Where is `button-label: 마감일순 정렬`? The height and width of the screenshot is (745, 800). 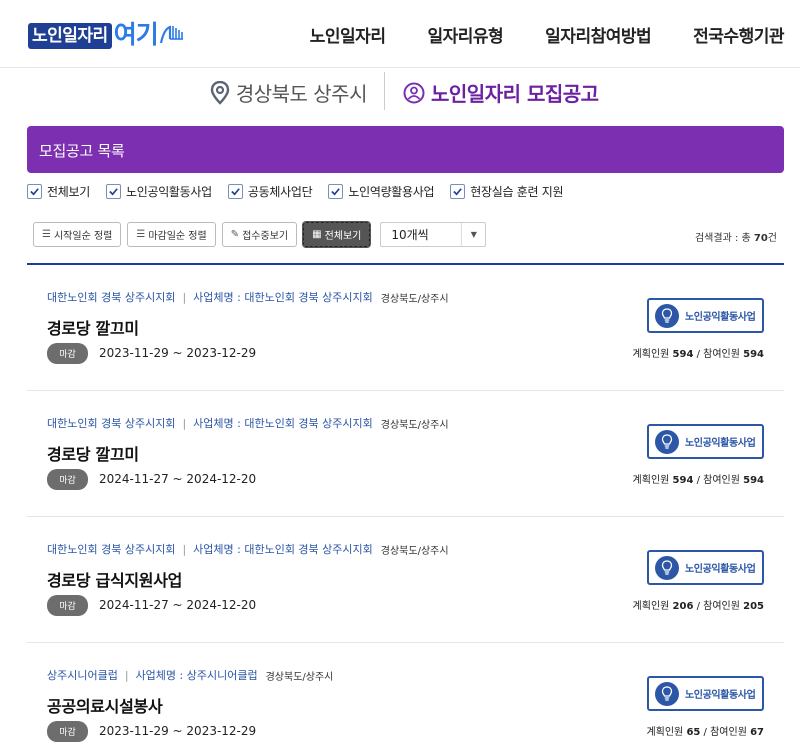
button-label: 마감일순 정렬 is located at coordinates (177, 236).